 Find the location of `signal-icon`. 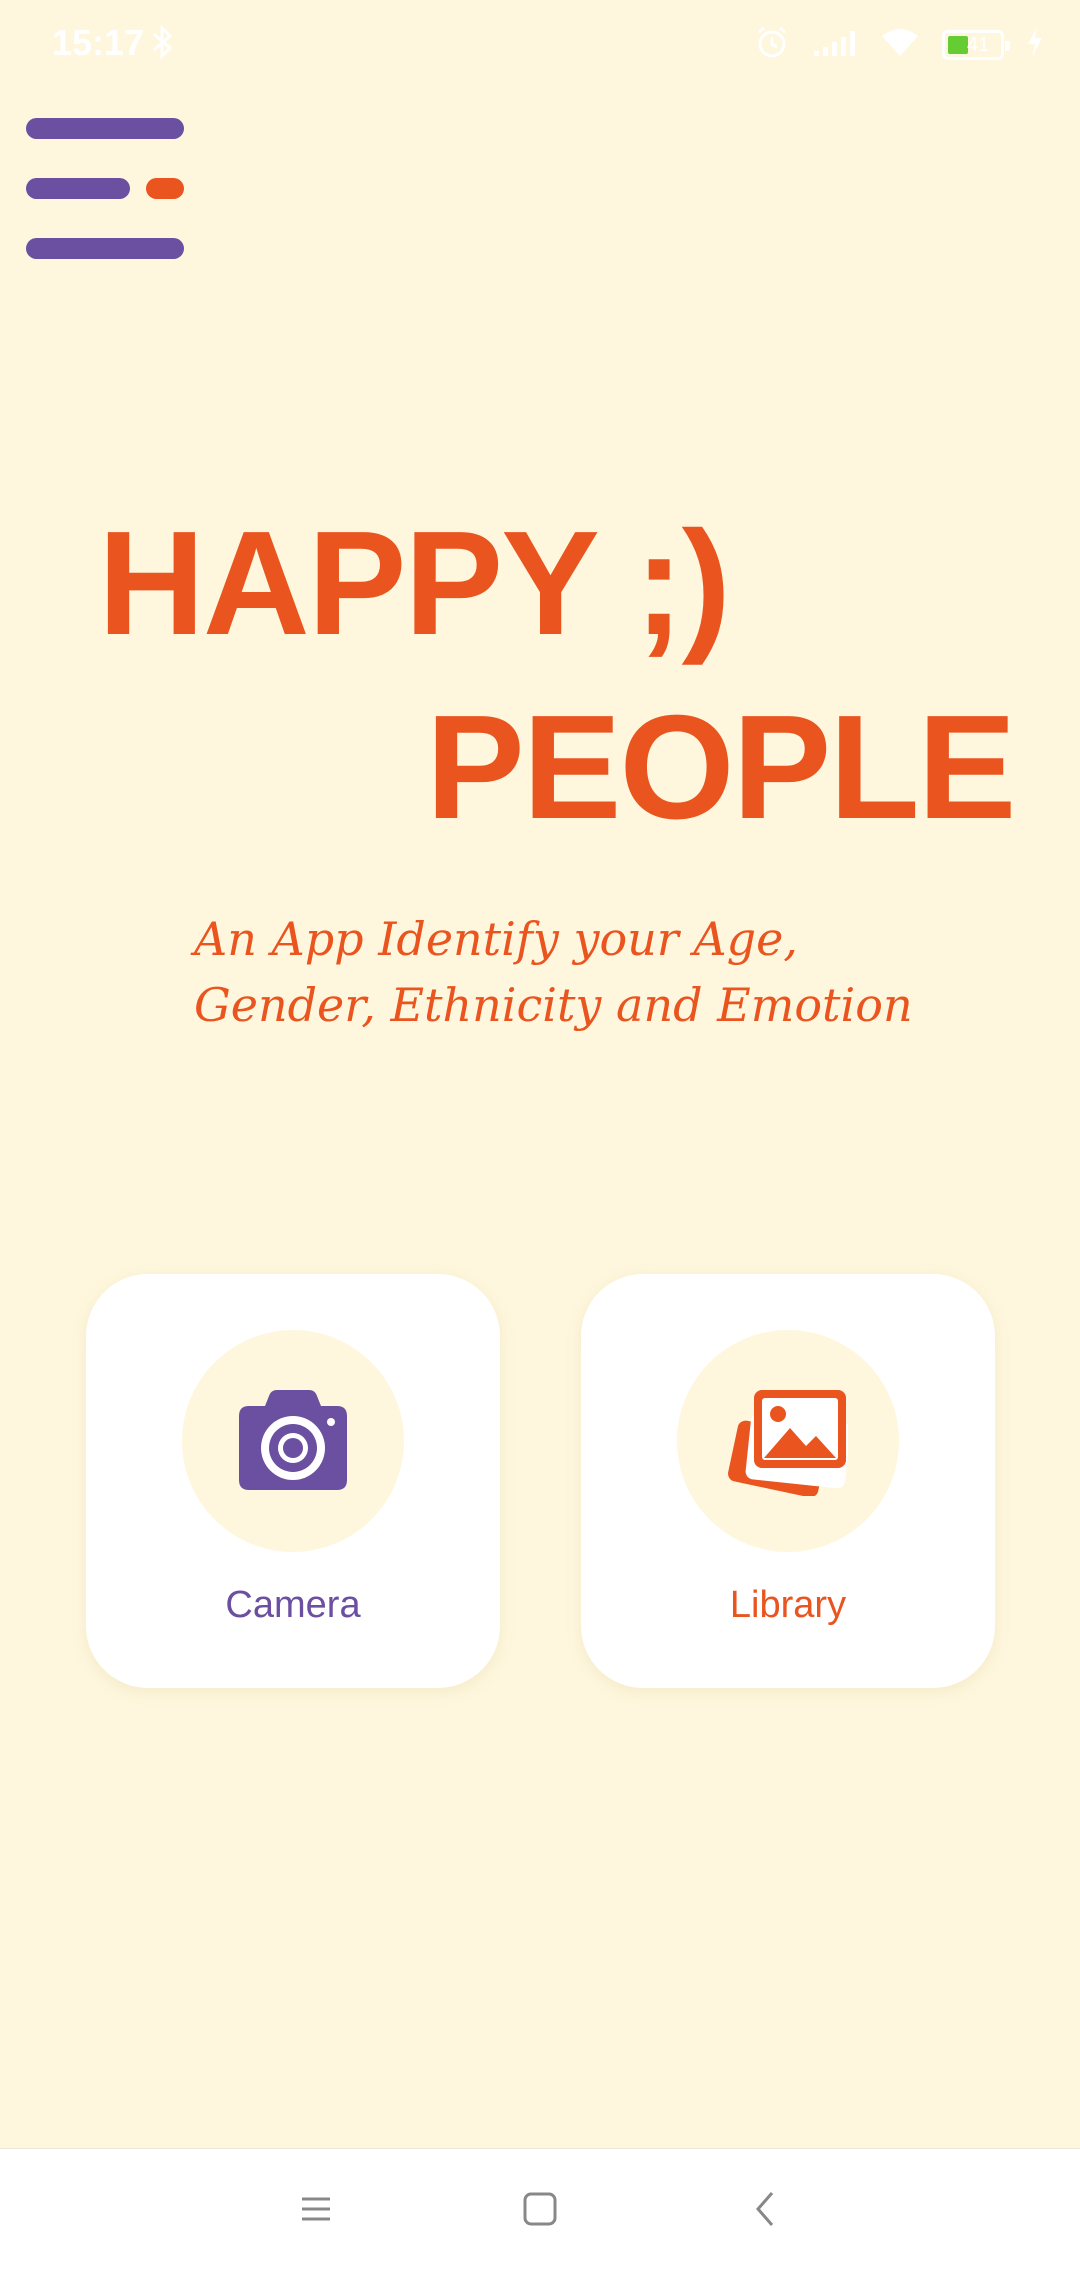

signal-icon is located at coordinates (835, 44).